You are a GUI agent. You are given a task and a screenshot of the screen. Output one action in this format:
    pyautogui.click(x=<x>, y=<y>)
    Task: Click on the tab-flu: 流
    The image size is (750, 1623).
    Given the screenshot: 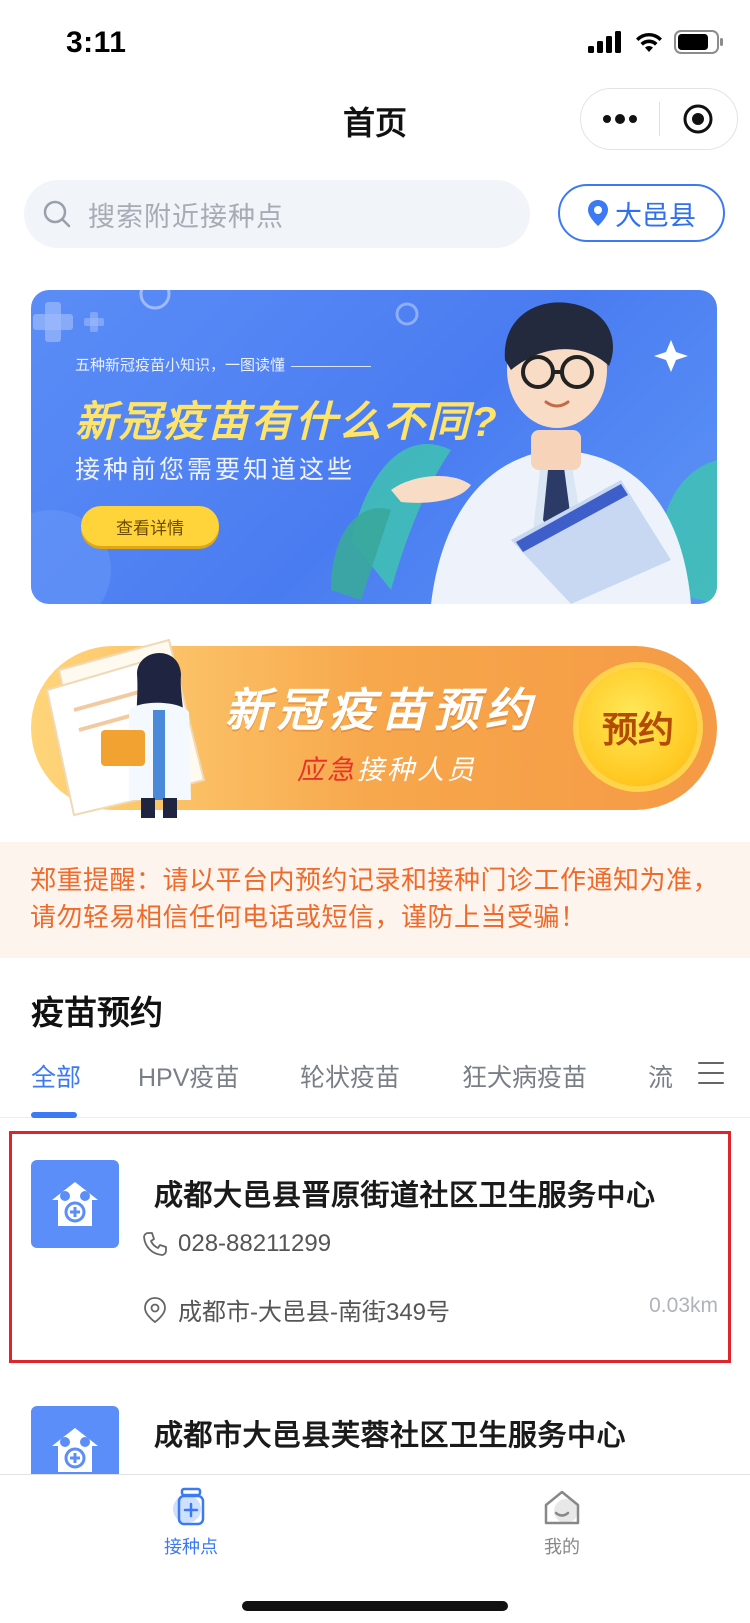 What is the action you would take?
    pyautogui.click(x=660, y=1076)
    